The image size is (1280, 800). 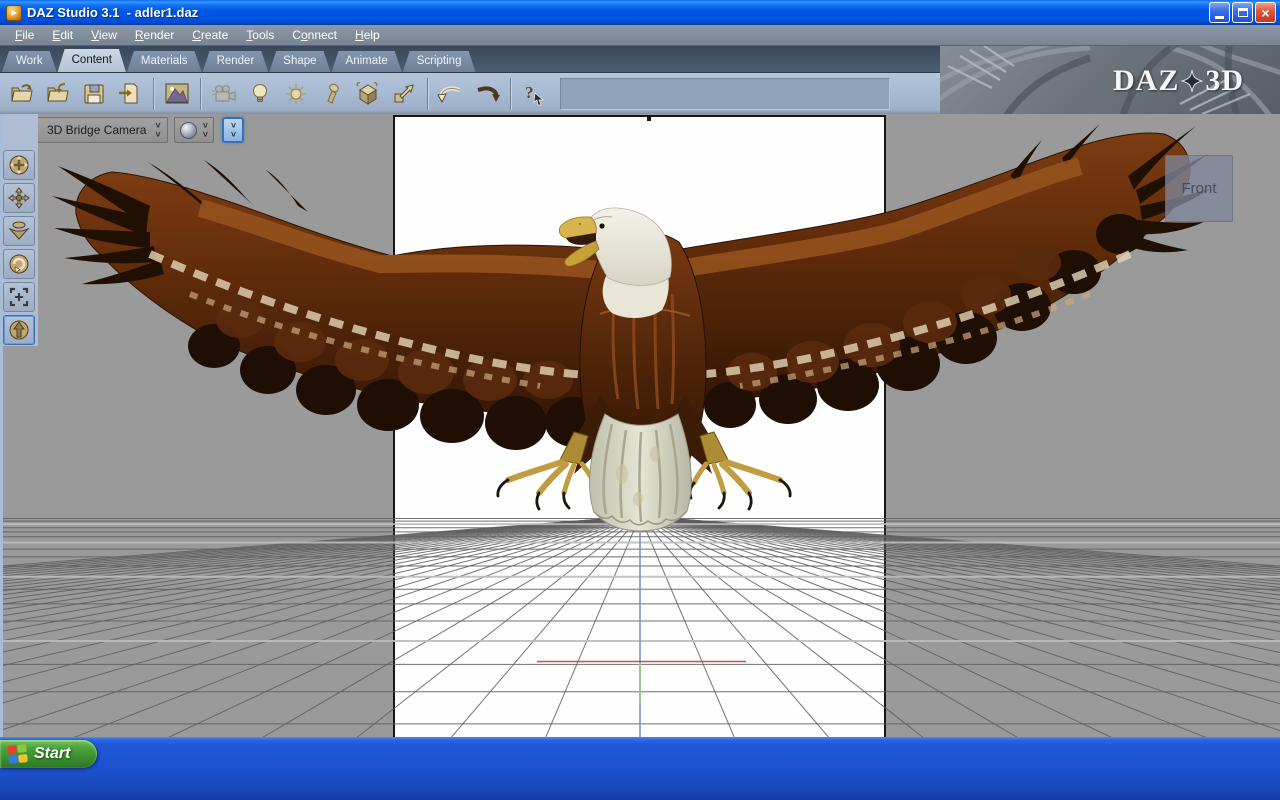 I want to click on draw-style-button: ∨ ∨, so click(x=194, y=130).